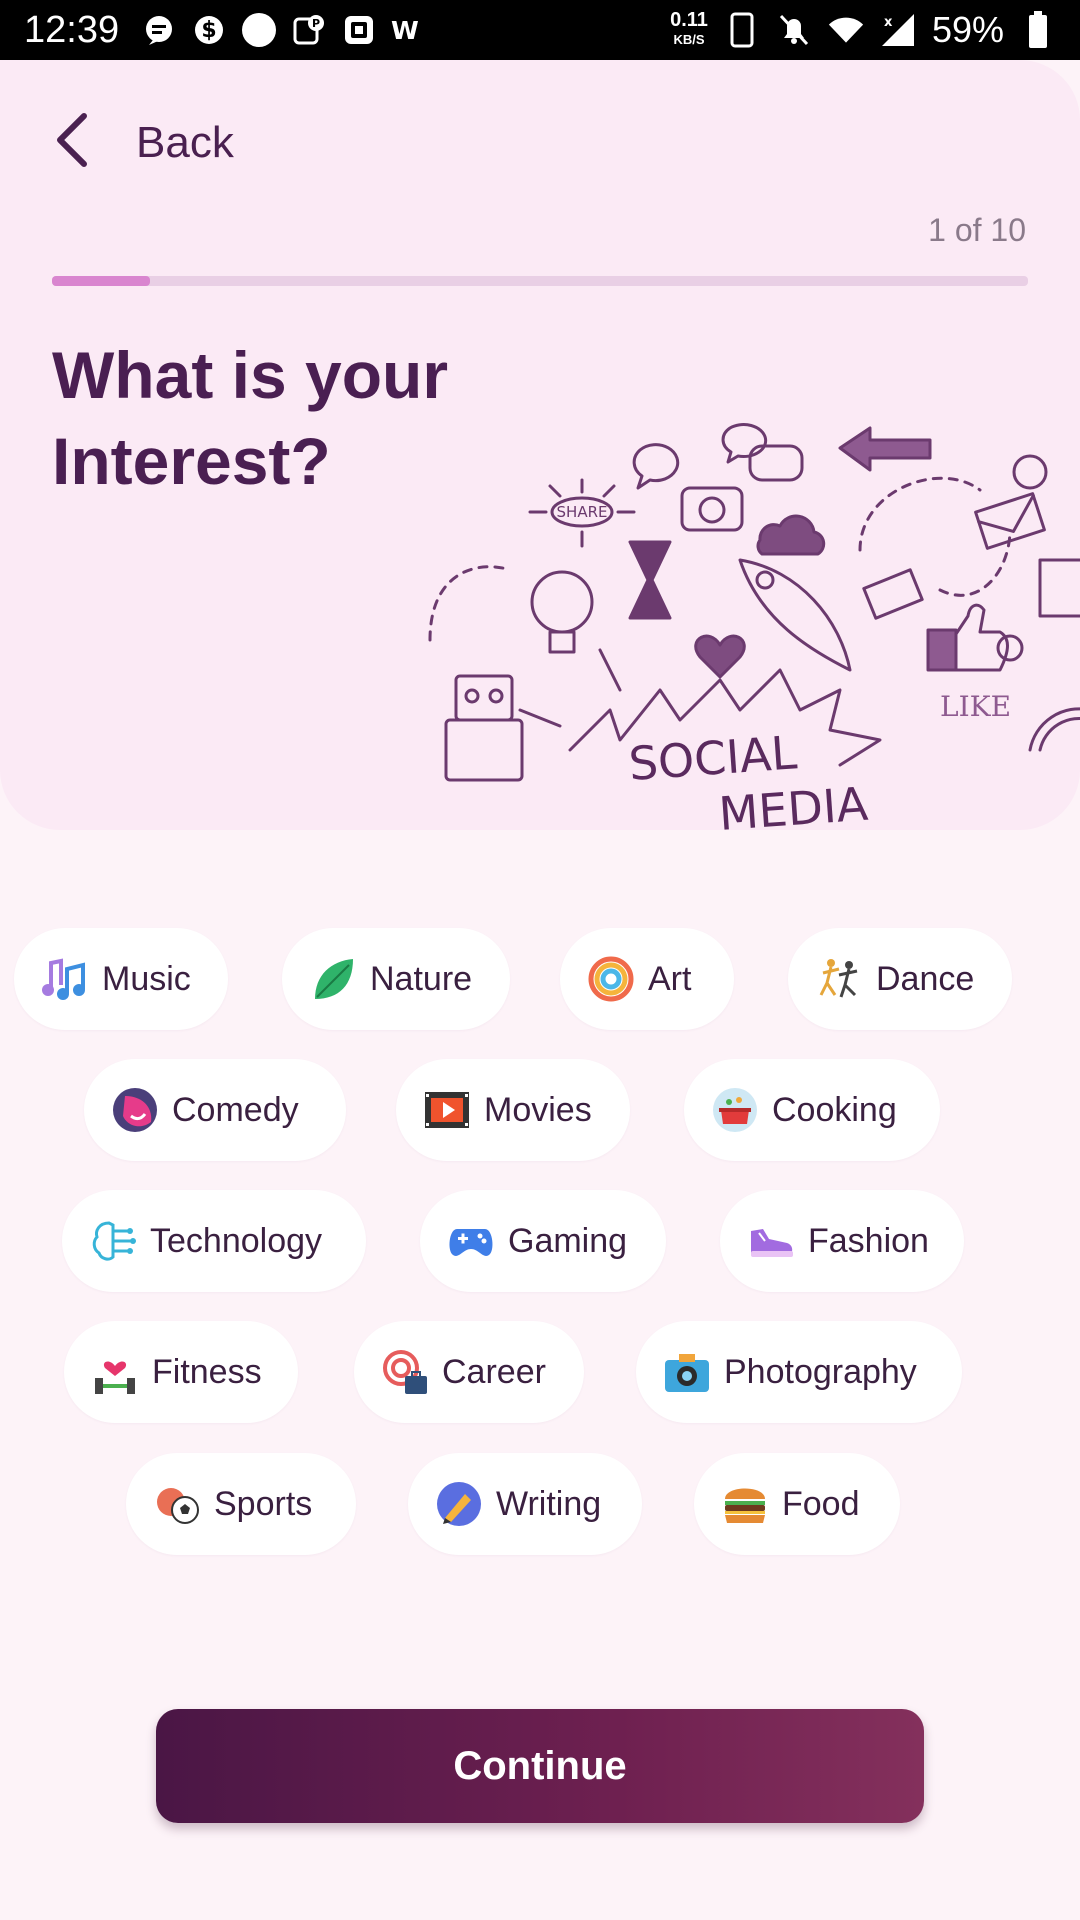 This screenshot has height=1920, width=1080. What do you see at coordinates (846, 30) in the screenshot?
I see `wifi-icon` at bounding box center [846, 30].